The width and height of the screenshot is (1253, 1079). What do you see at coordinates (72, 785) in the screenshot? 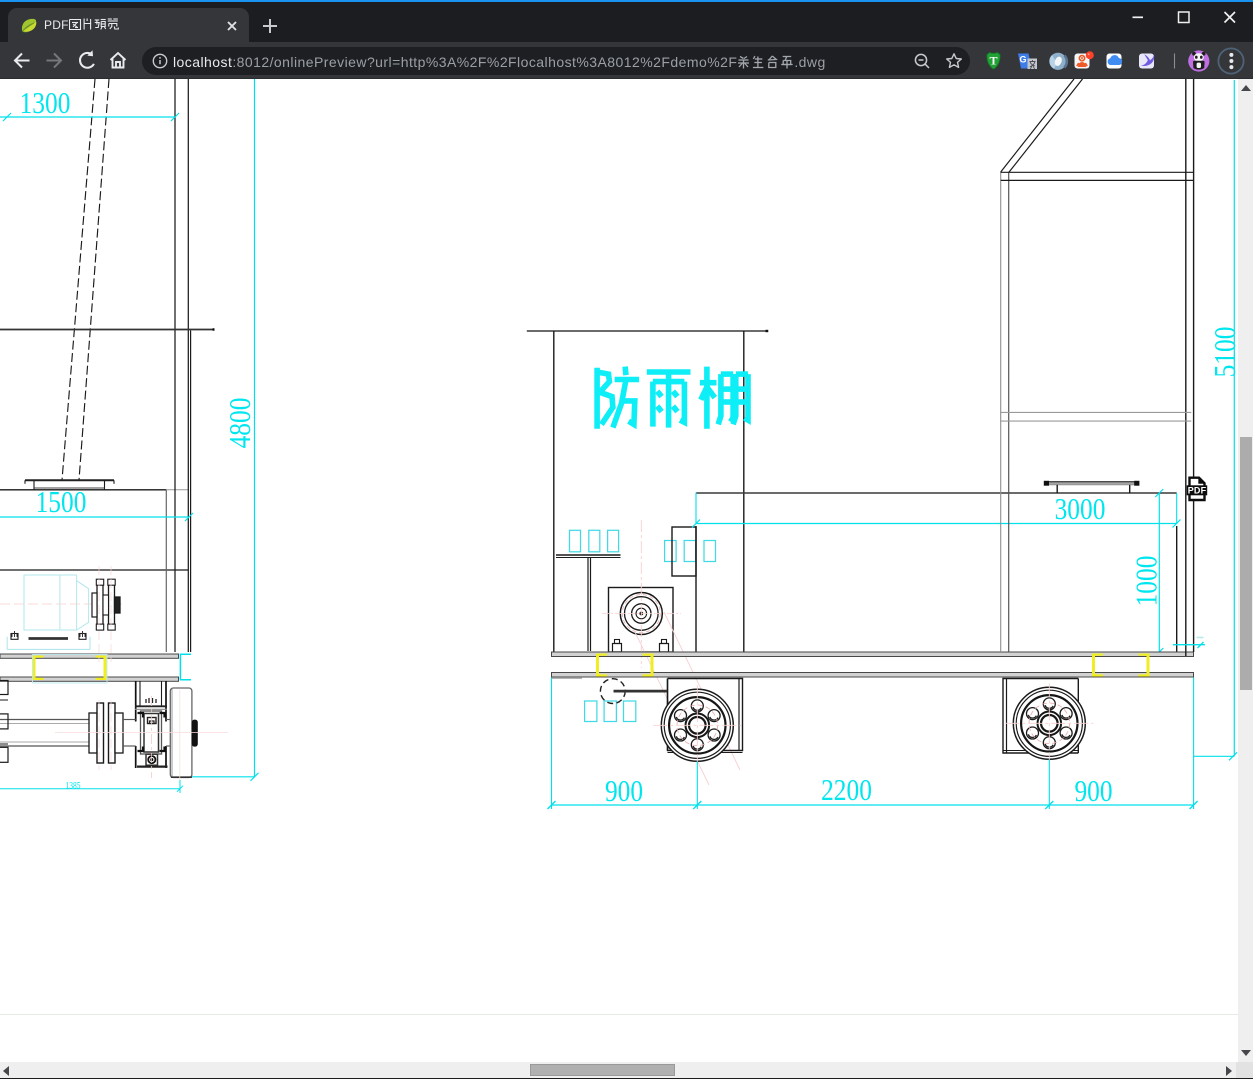
I see `svg-text: 1385` at bounding box center [72, 785].